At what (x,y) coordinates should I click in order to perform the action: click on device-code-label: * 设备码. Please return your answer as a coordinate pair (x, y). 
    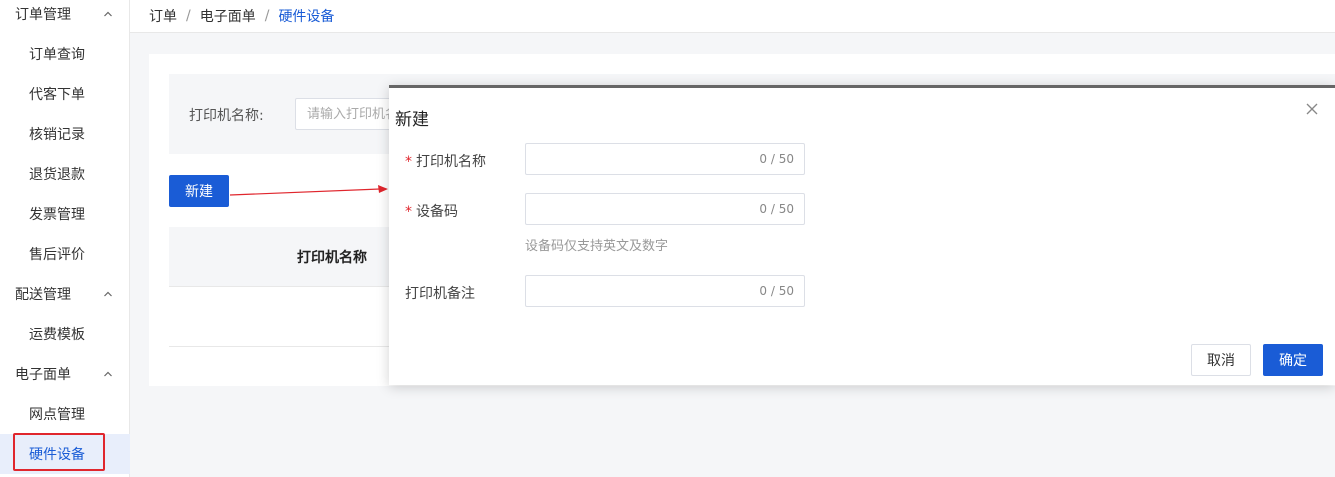
    Looking at the image, I should click on (431, 212).